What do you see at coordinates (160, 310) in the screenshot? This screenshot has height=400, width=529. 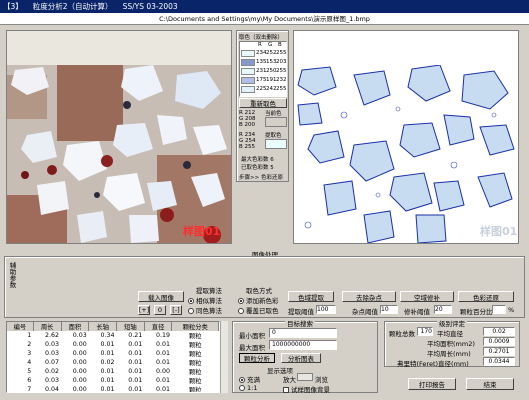 I see `zoom-reset-button: 0` at bounding box center [160, 310].